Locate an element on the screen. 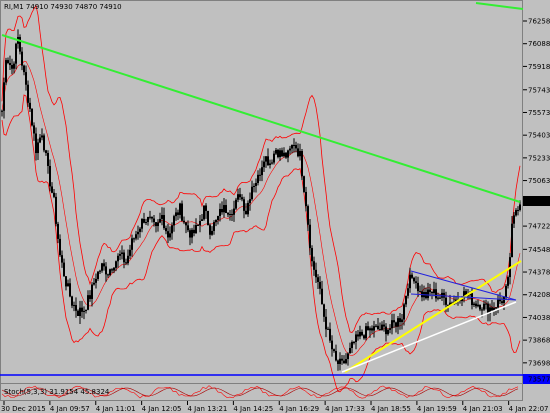 The width and height of the screenshot is (550, 413). time-tick-label: 4 Jan 17:33 is located at coordinates (345, 409).